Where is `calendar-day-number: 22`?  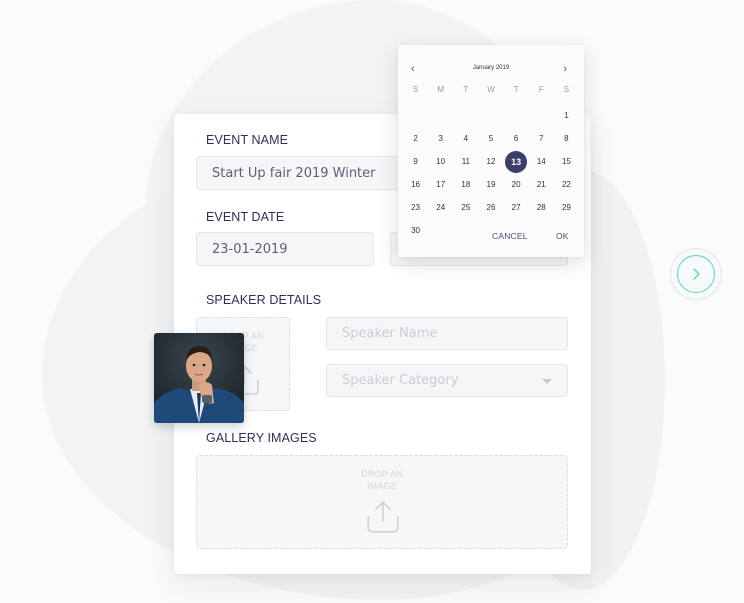 calendar-day-number: 22 is located at coordinates (566, 184).